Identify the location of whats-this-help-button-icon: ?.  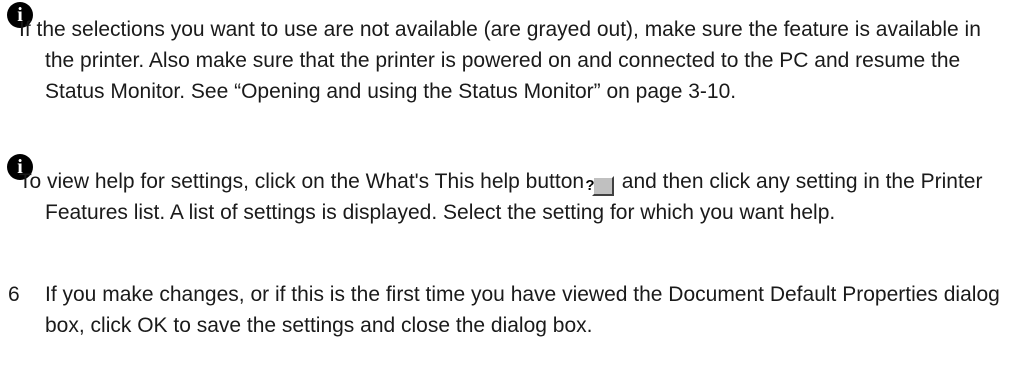
(599, 186).